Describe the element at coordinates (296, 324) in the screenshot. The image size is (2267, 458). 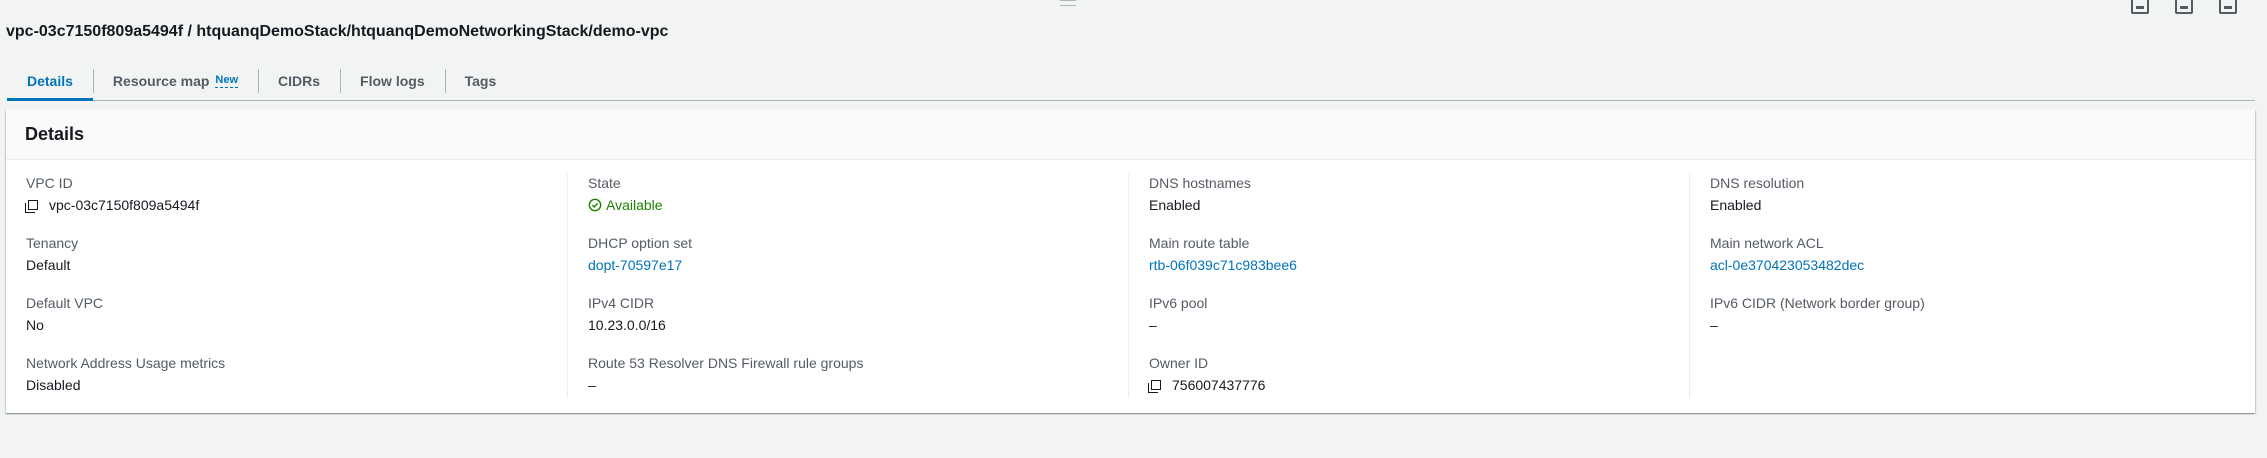
I see `field-default-vpc: Default VPC No` at that location.